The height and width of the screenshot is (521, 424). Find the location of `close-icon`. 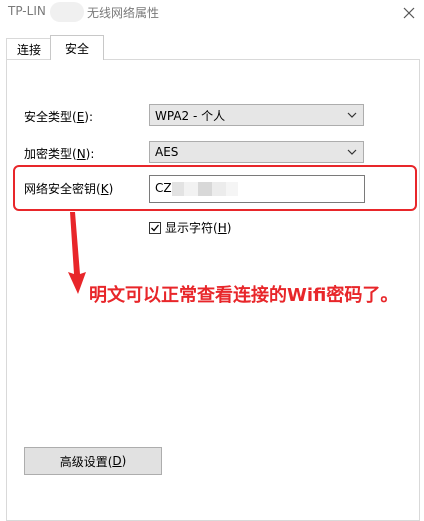

close-icon is located at coordinates (409, 13).